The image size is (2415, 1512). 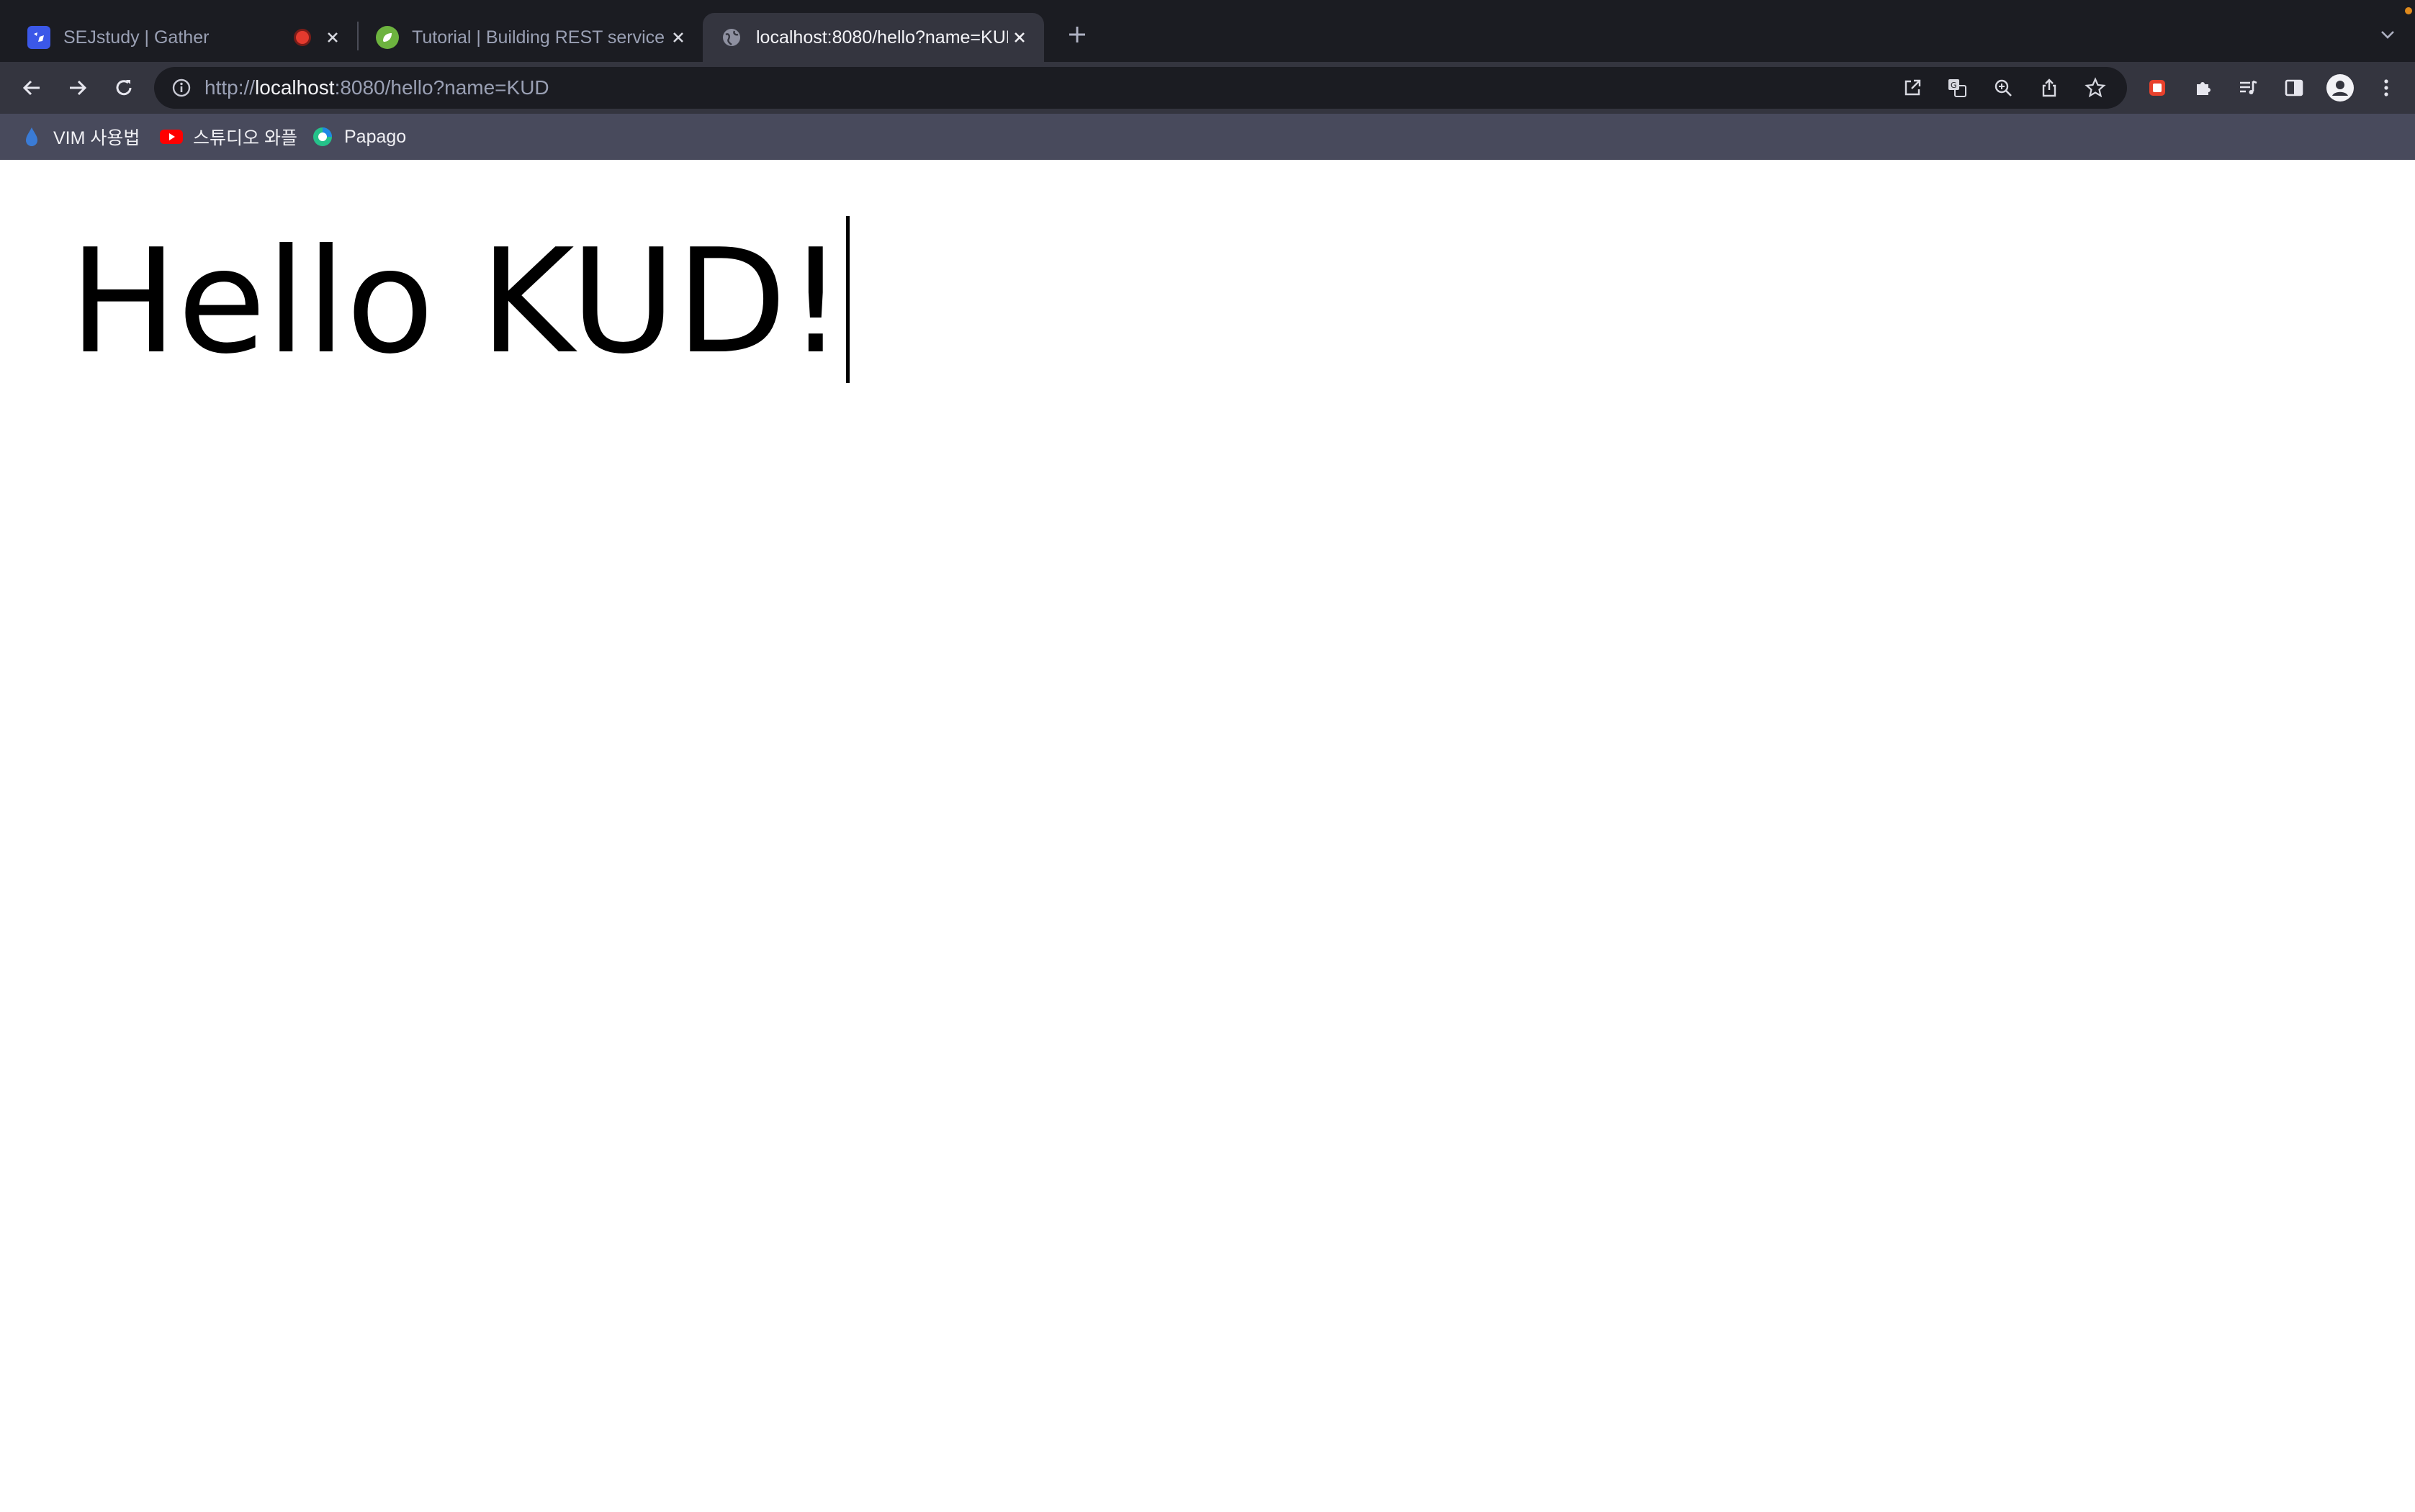 I want to click on globe-icon, so click(x=731, y=37).